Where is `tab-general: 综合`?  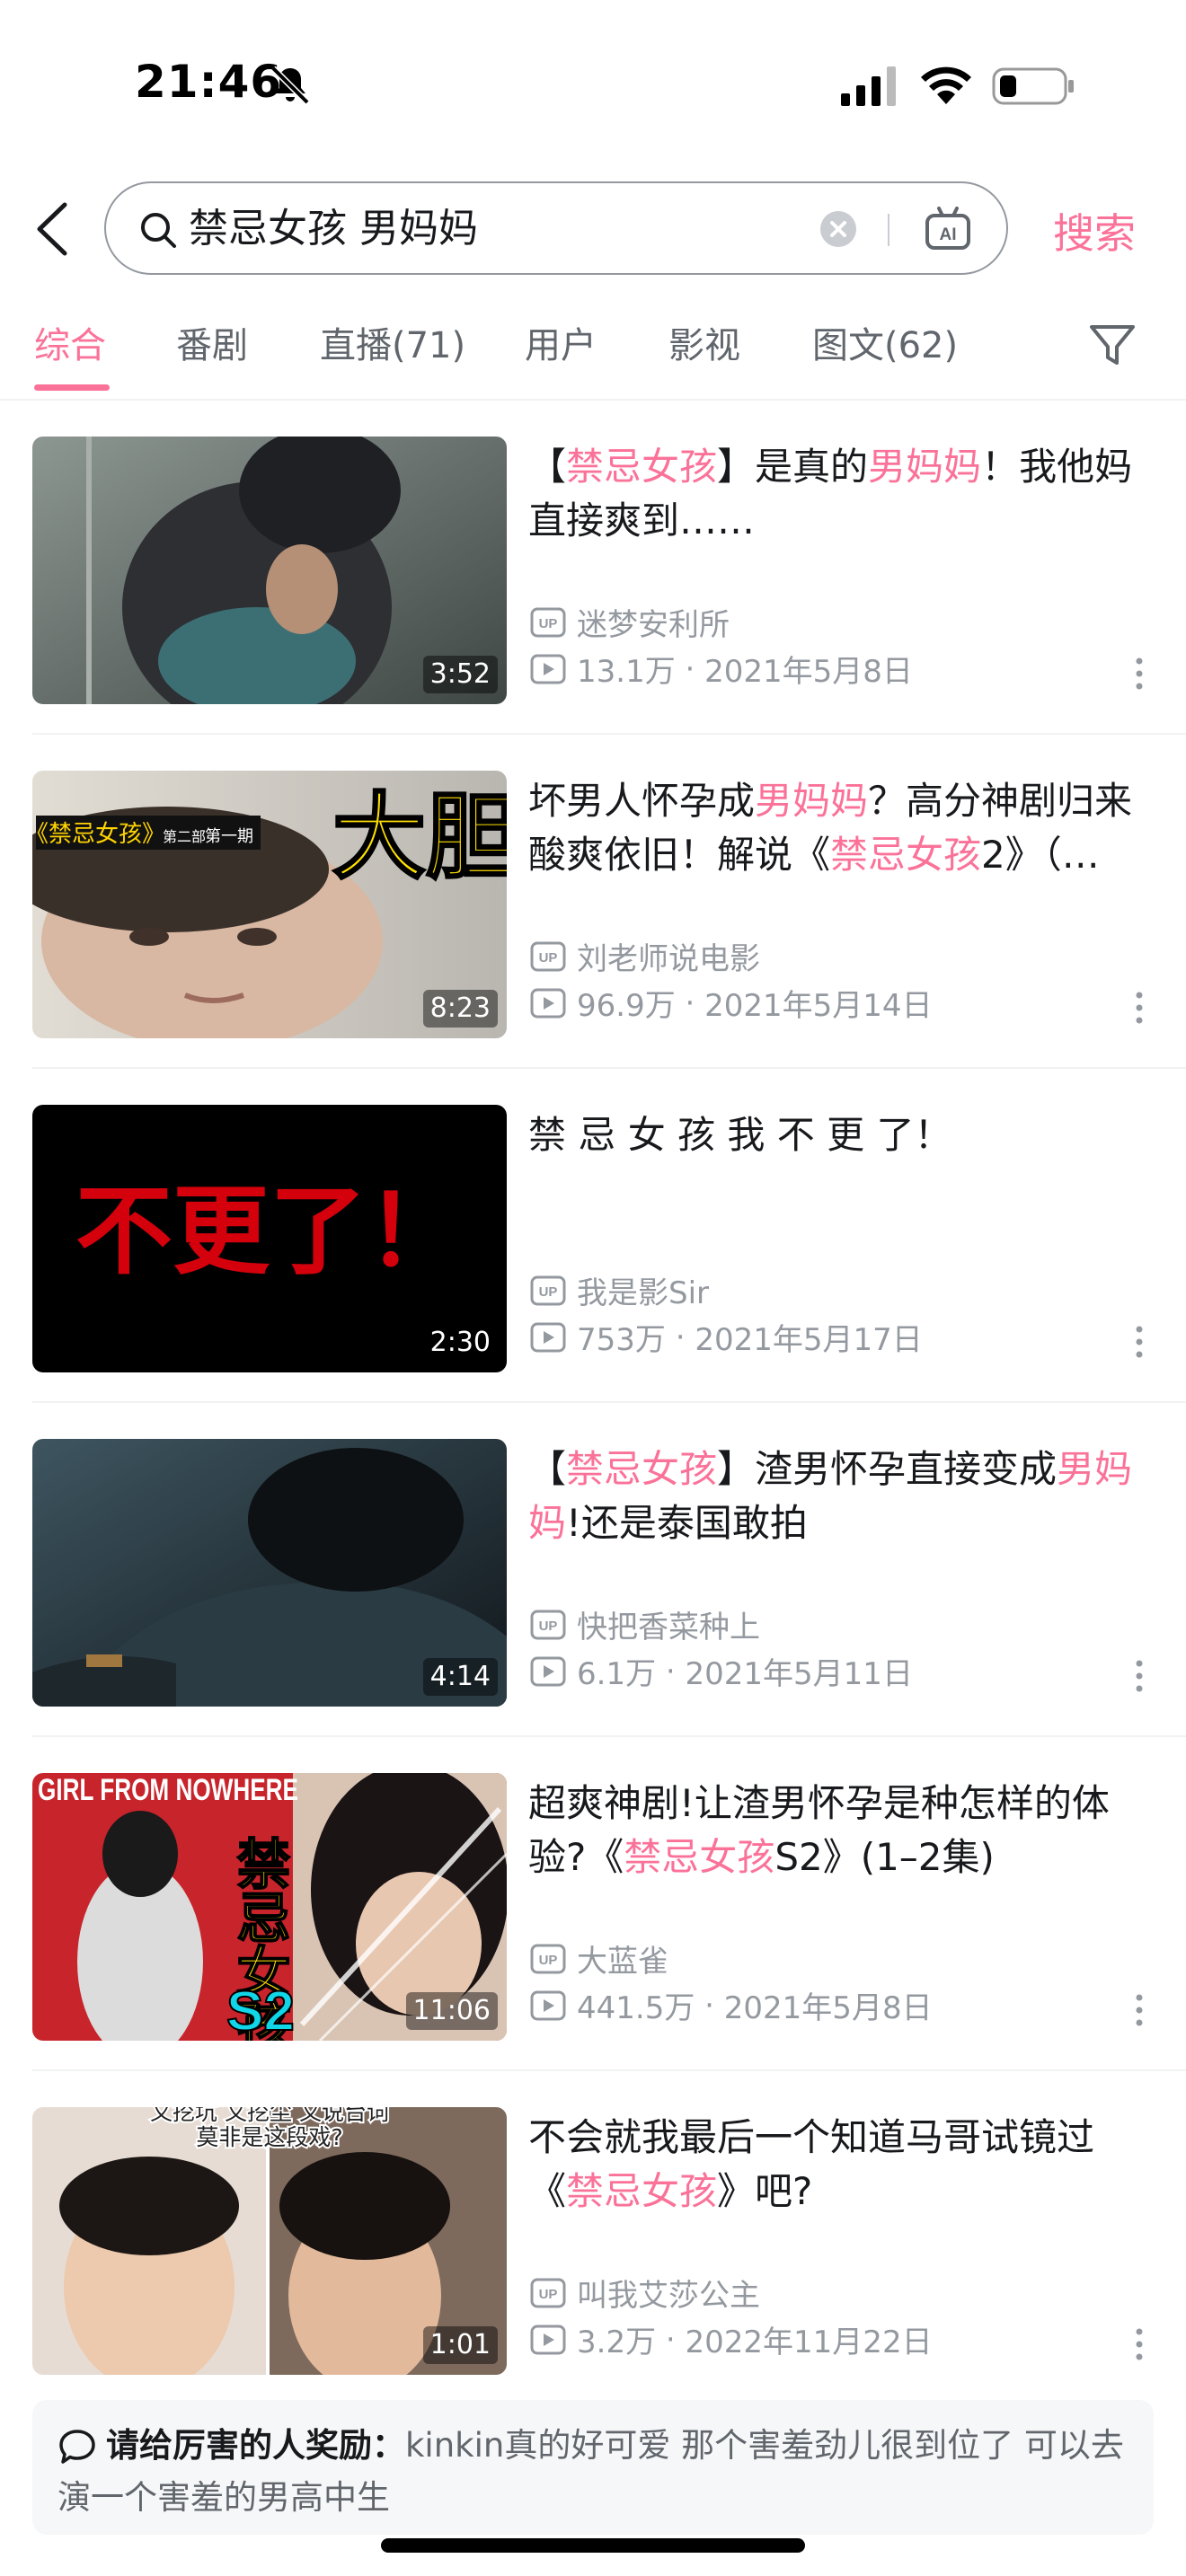
tab-general: 综合 is located at coordinates (70, 342).